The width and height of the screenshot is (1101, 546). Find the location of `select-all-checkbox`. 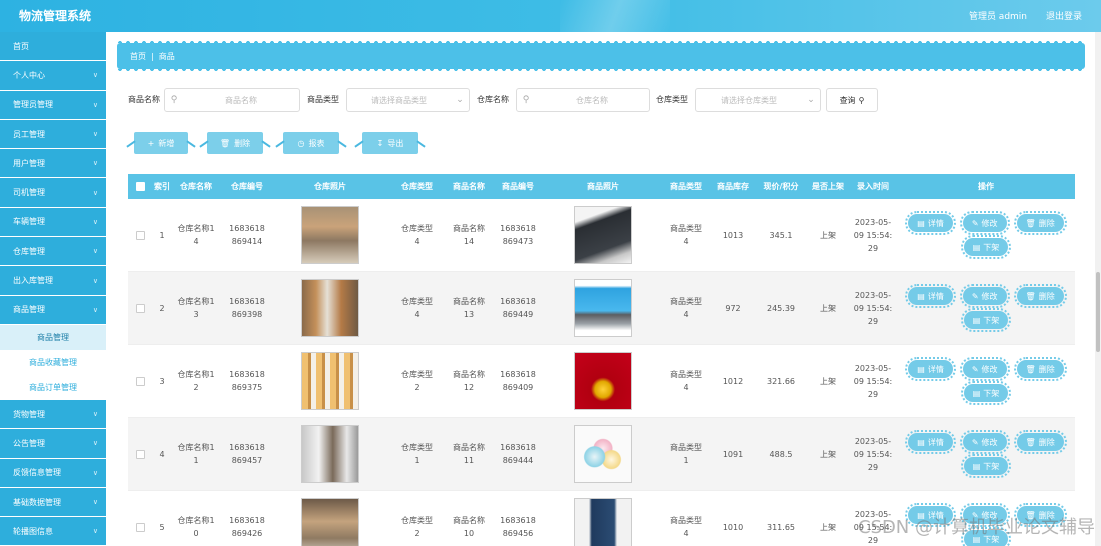

select-all-checkbox is located at coordinates (140, 186).